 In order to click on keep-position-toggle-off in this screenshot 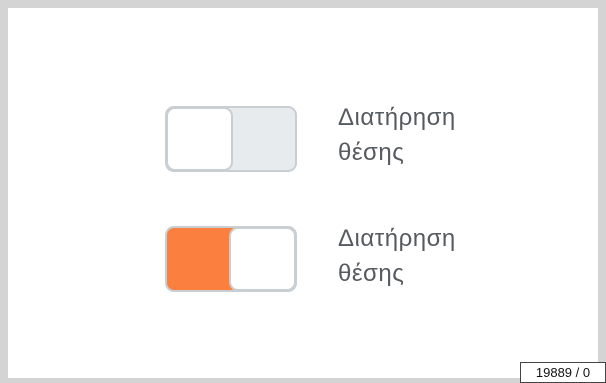, I will do `click(231, 139)`.